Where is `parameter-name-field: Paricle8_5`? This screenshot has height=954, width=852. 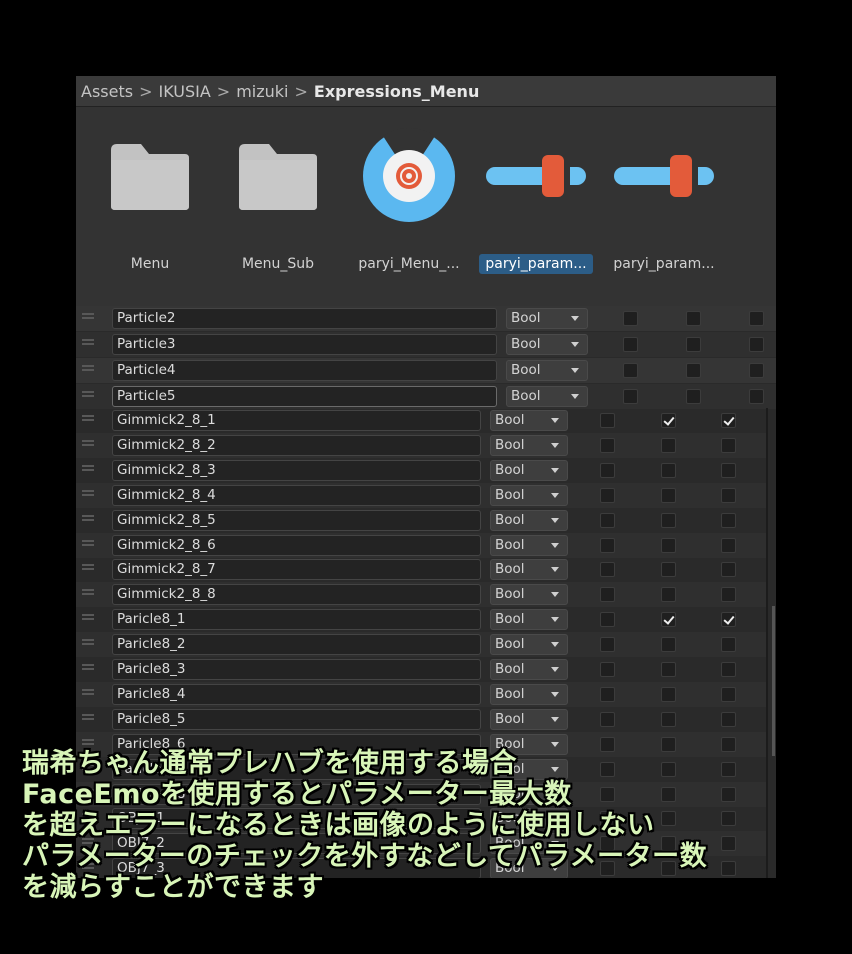
parameter-name-field: Paricle8_5 is located at coordinates (296, 719).